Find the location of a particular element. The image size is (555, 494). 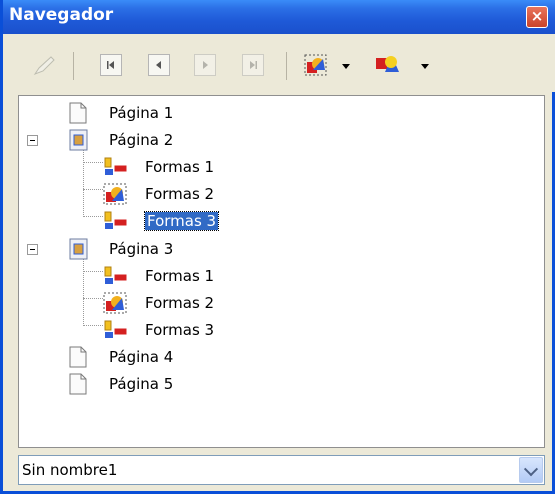

previous-page-icon is located at coordinates (158, 65).